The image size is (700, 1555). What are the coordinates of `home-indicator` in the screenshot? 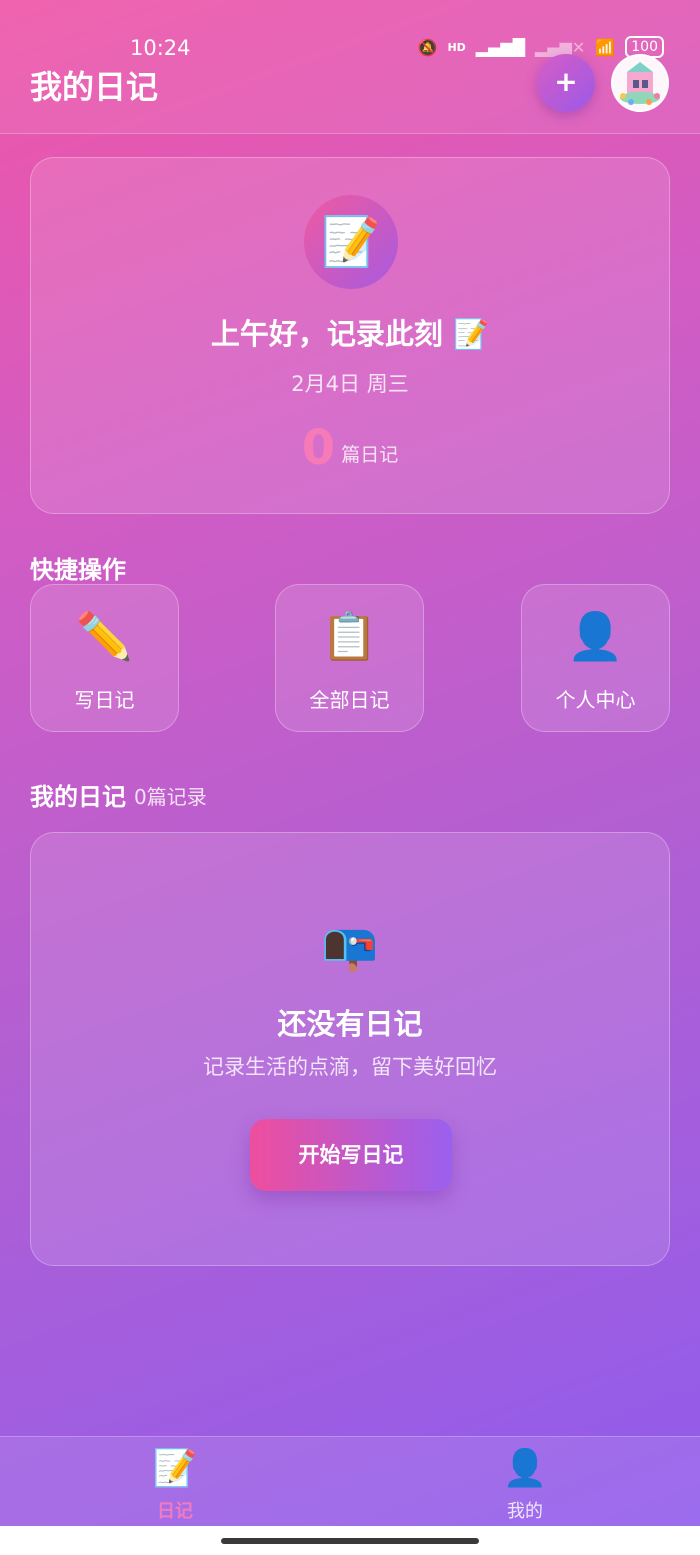 It's located at (350, 1541).